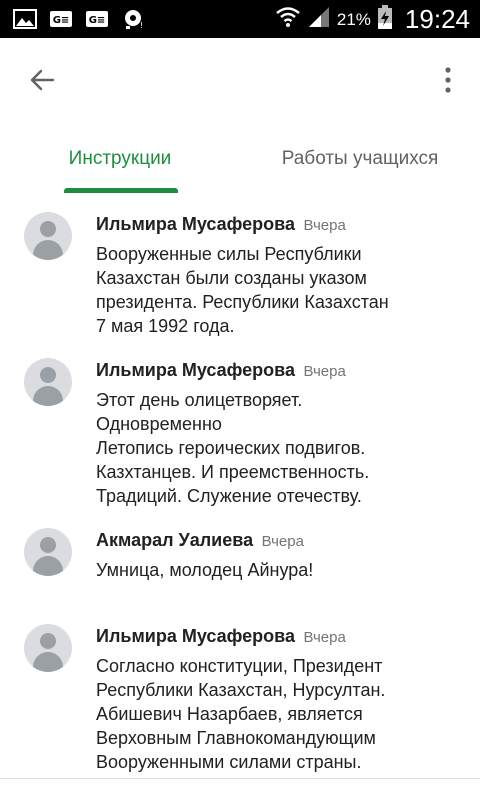  What do you see at coordinates (229, 714) in the screenshot?
I see `comment-line: Абишевич Назарбаев, является` at bounding box center [229, 714].